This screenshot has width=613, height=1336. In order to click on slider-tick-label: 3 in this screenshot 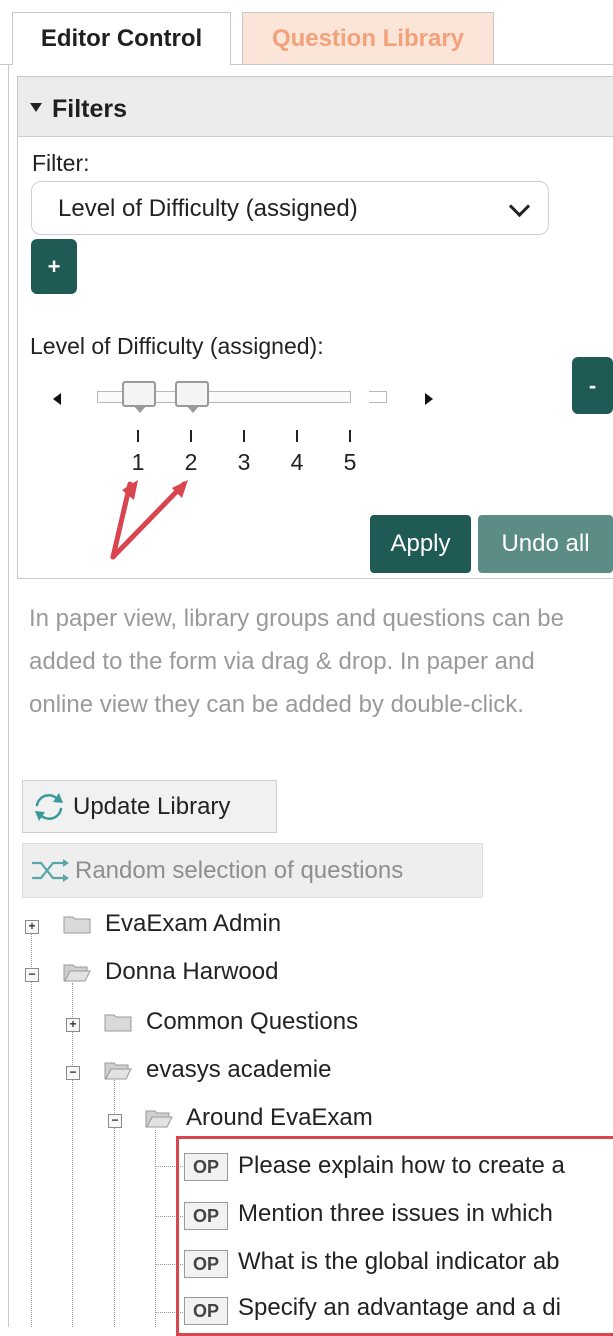, I will do `click(244, 462)`.